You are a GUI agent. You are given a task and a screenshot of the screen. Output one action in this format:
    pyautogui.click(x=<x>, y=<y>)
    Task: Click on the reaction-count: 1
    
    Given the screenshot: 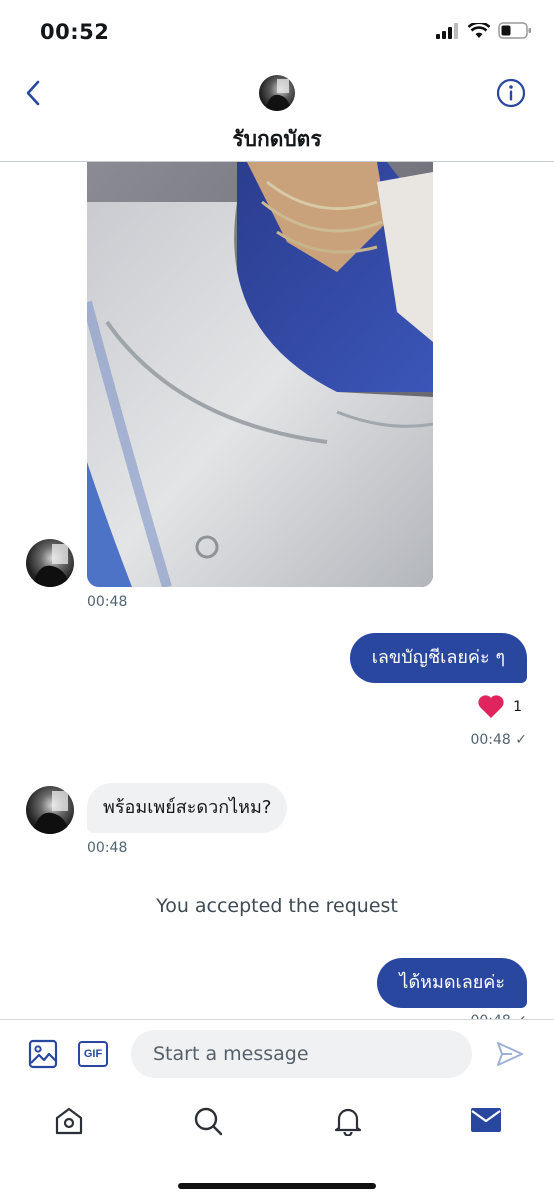 What is the action you would take?
    pyautogui.click(x=517, y=706)
    